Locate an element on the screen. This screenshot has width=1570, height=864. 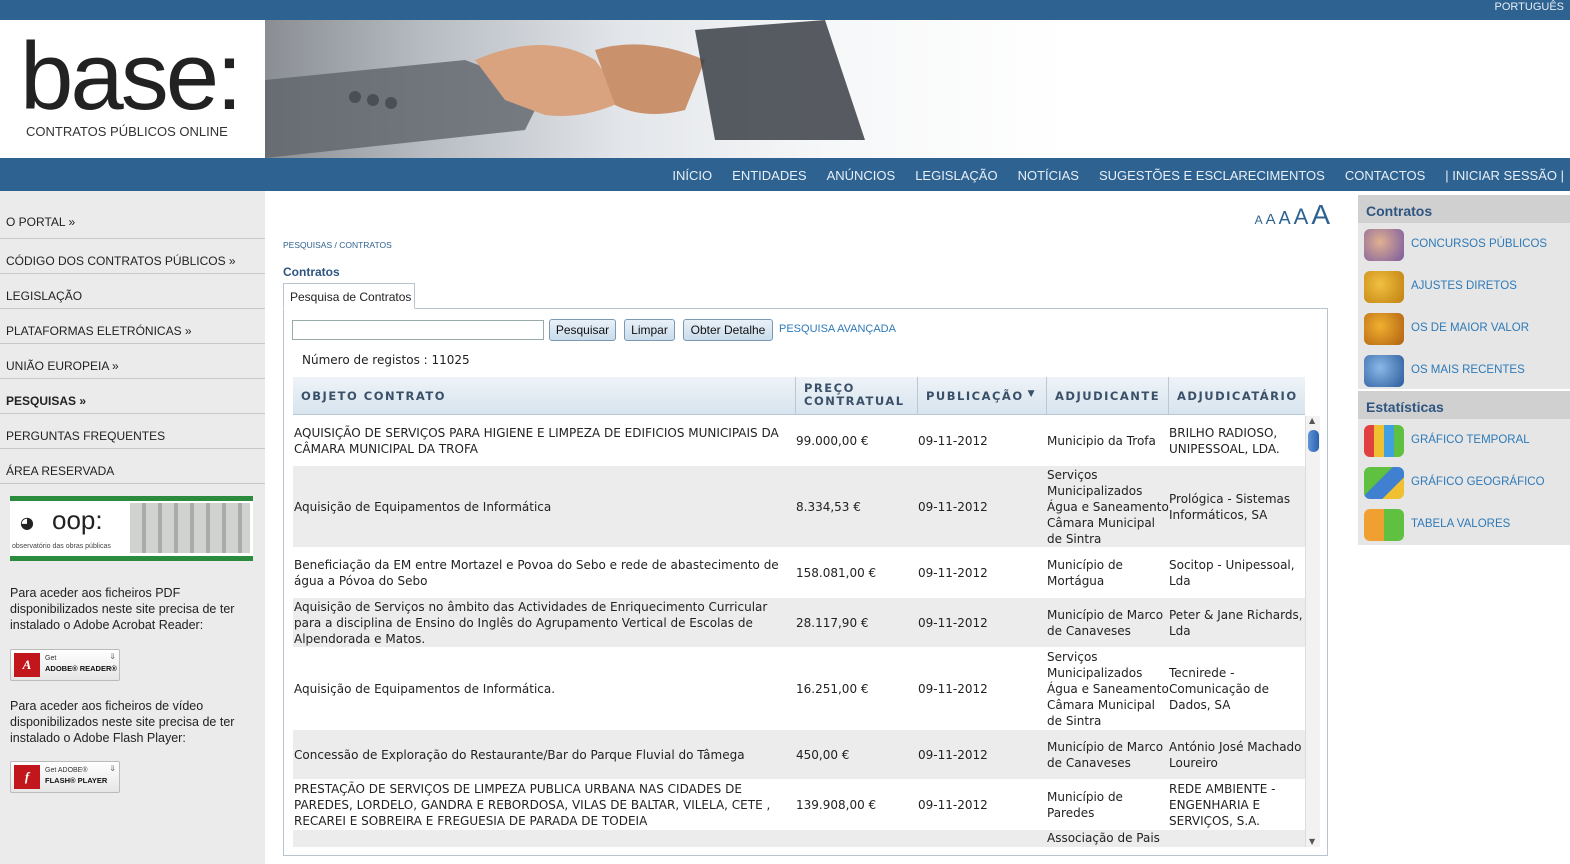
search-input is located at coordinates (418, 330).